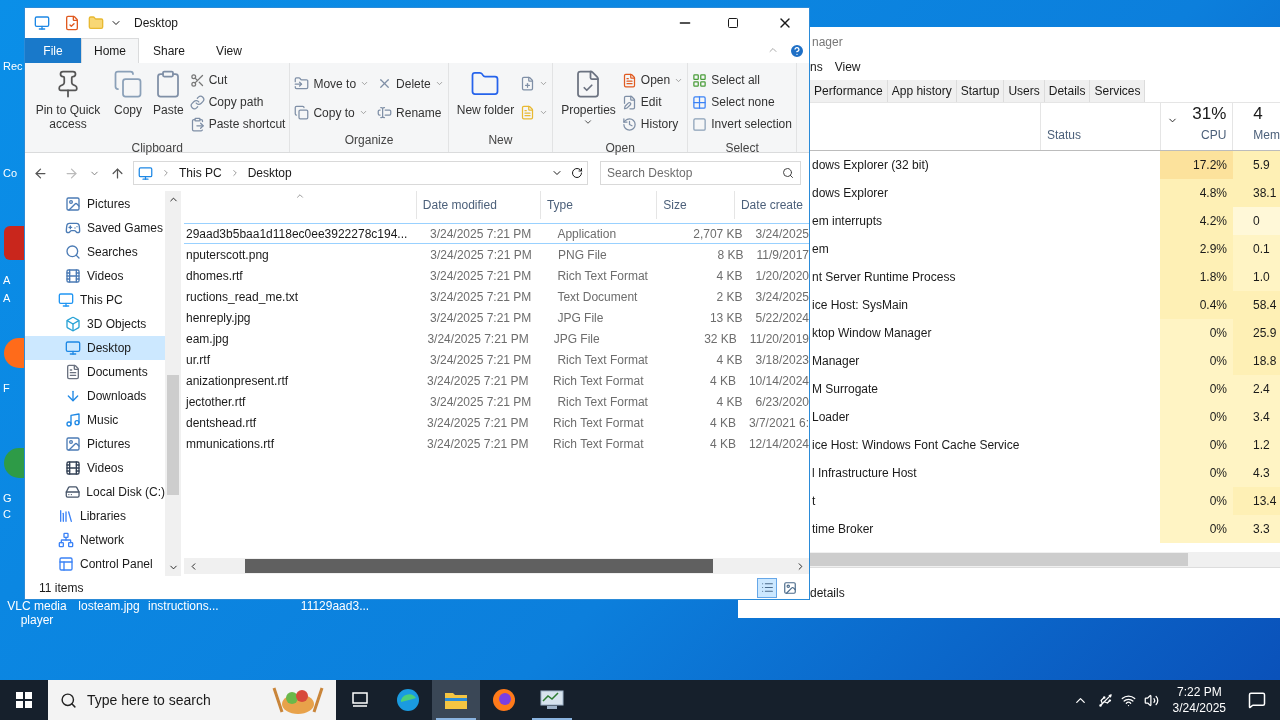 The height and width of the screenshot is (720, 1280). What do you see at coordinates (1105, 700) in the screenshot?
I see `device-icon` at bounding box center [1105, 700].